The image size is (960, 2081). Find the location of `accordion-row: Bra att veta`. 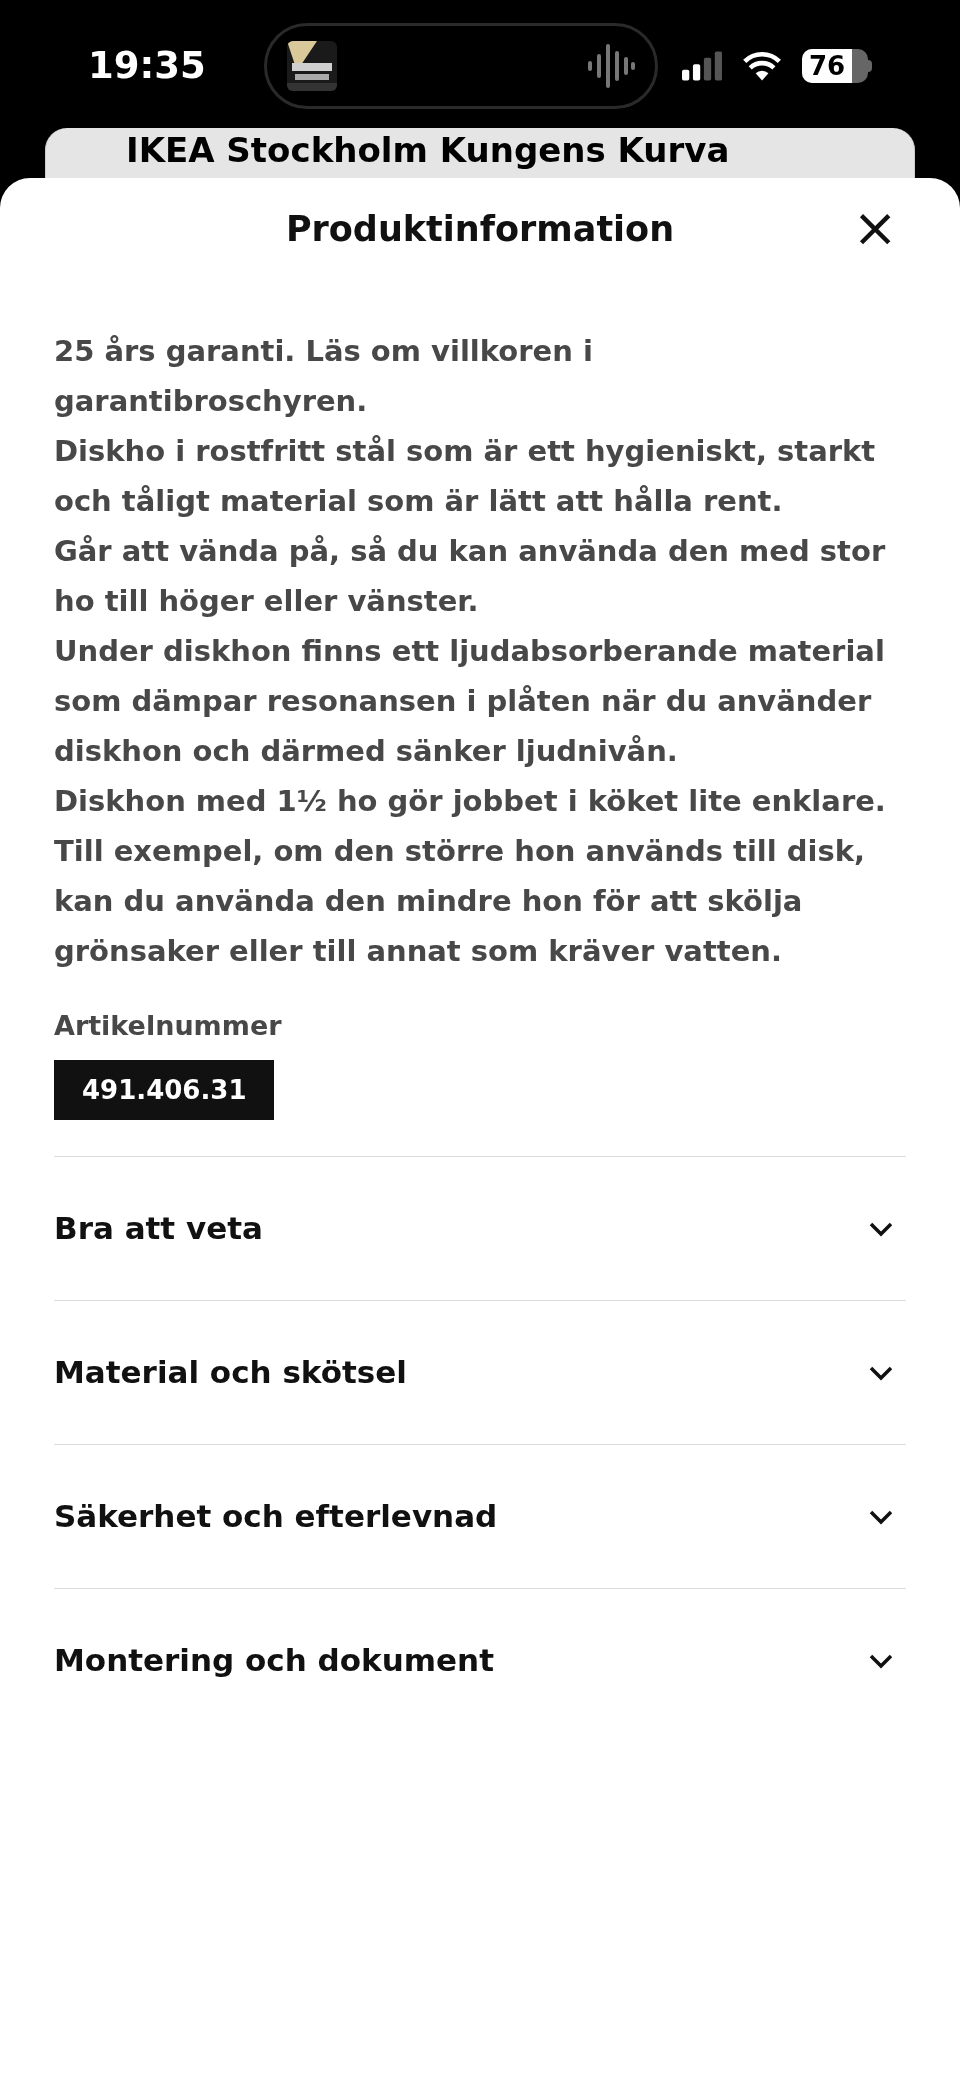

accordion-row: Bra att veta is located at coordinates (480, 1228).